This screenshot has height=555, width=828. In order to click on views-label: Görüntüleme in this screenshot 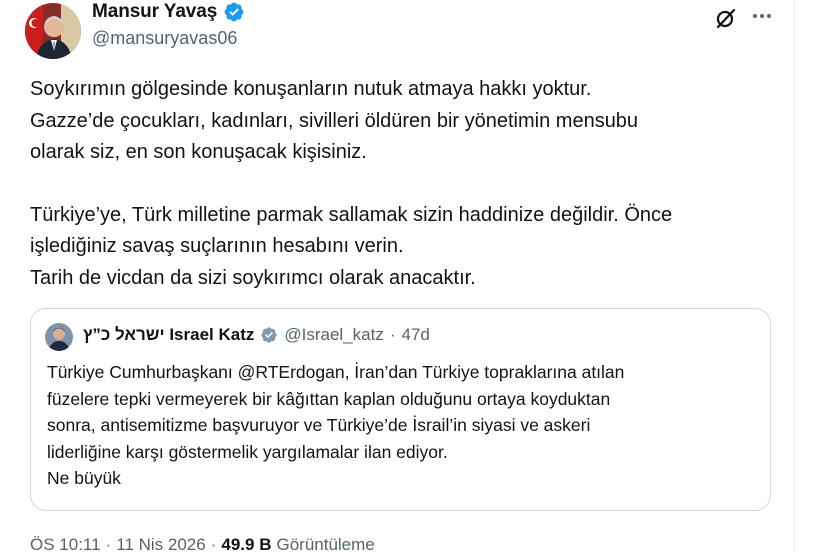, I will do `click(325, 544)`.